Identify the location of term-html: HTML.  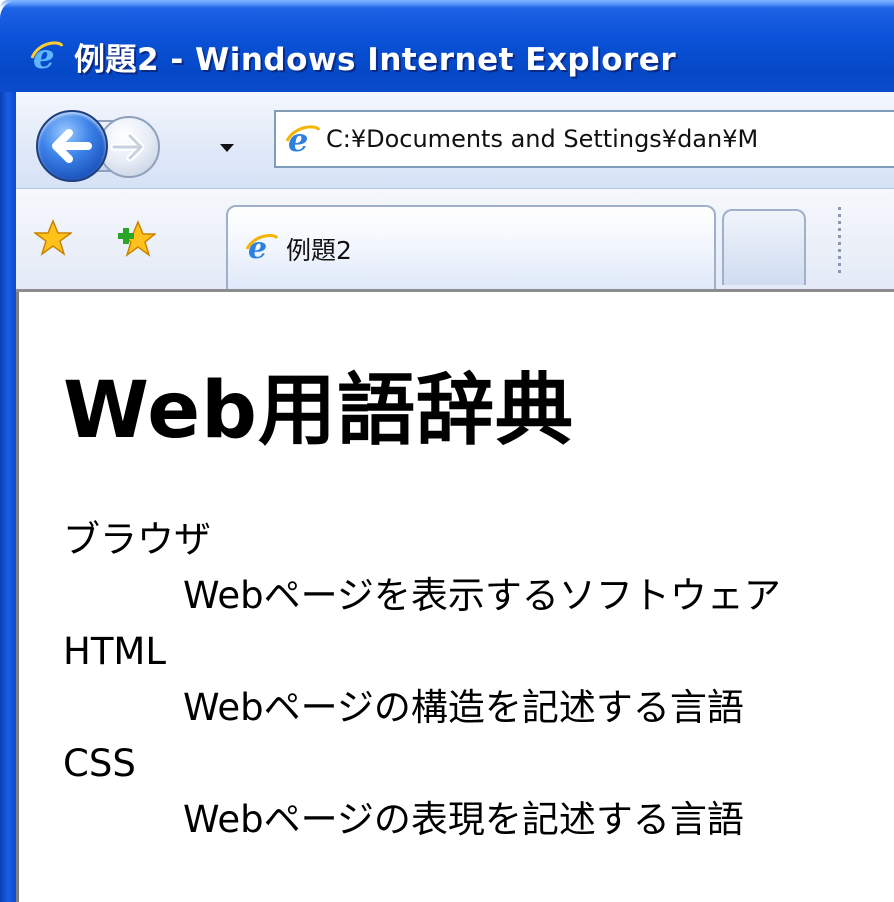
(114, 651).